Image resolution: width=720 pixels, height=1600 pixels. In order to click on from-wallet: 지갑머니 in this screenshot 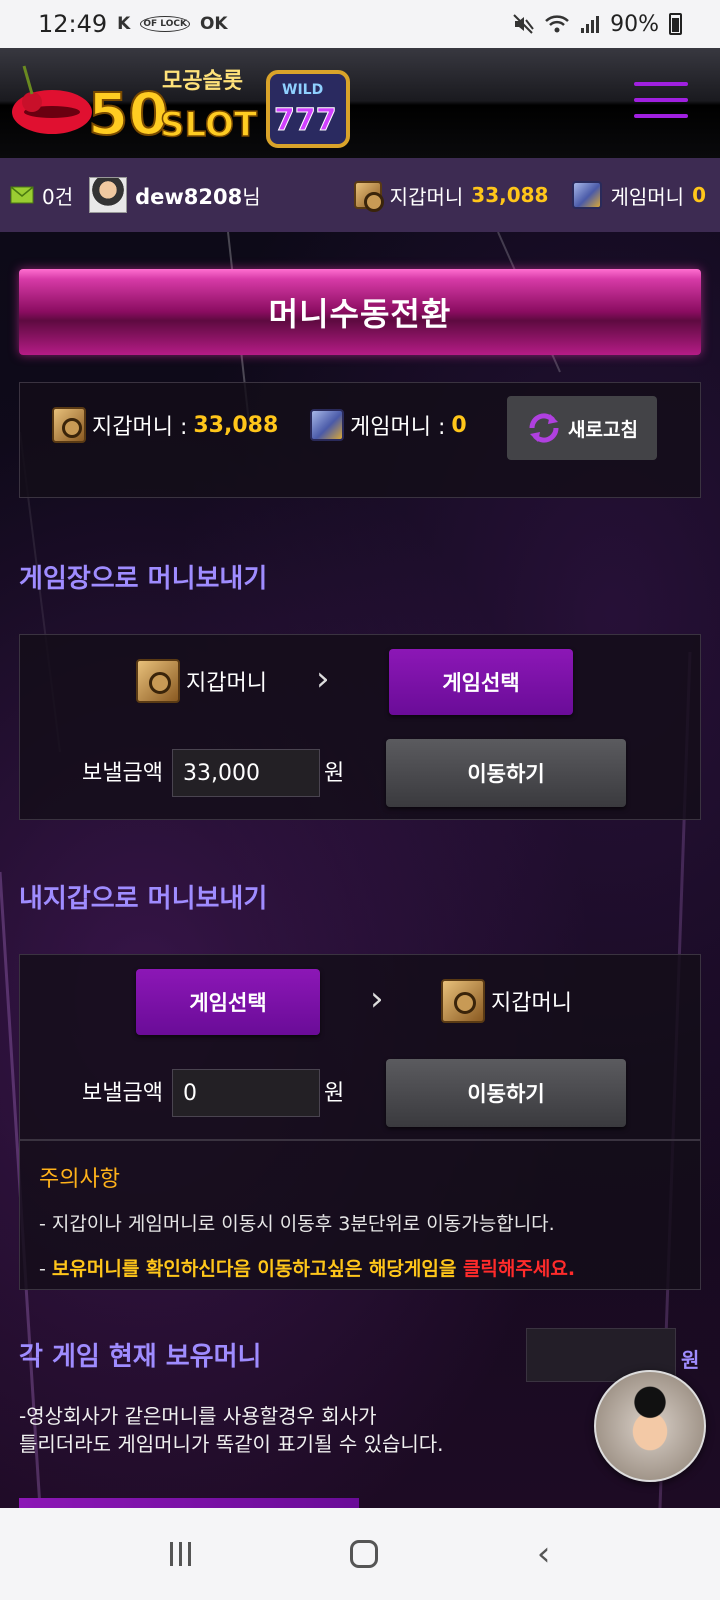, I will do `click(201, 681)`.